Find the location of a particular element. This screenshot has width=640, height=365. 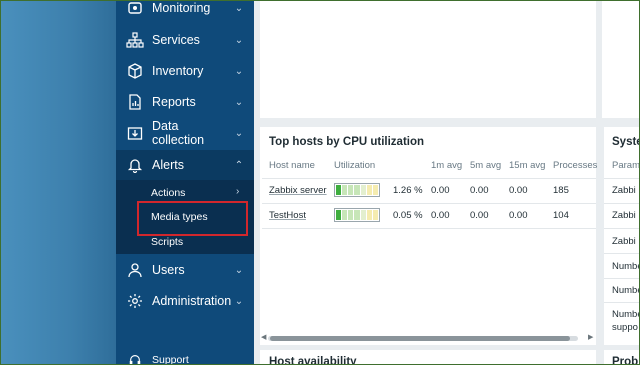

utilization-value: 0.05 % is located at coordinates (408, 215).